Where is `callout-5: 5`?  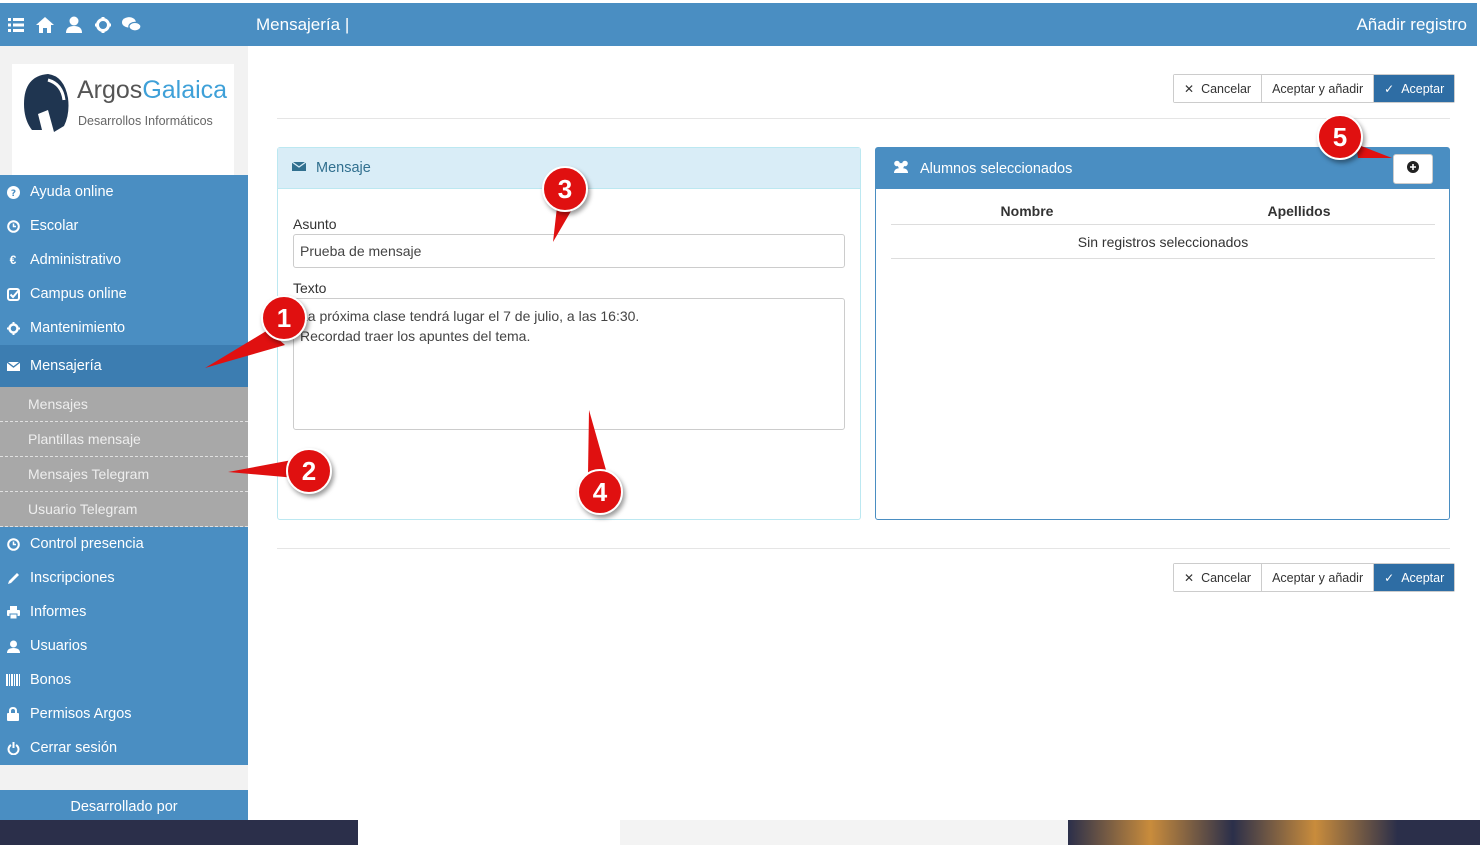 callout-5: 5 is located at coordinates (1340, 137).